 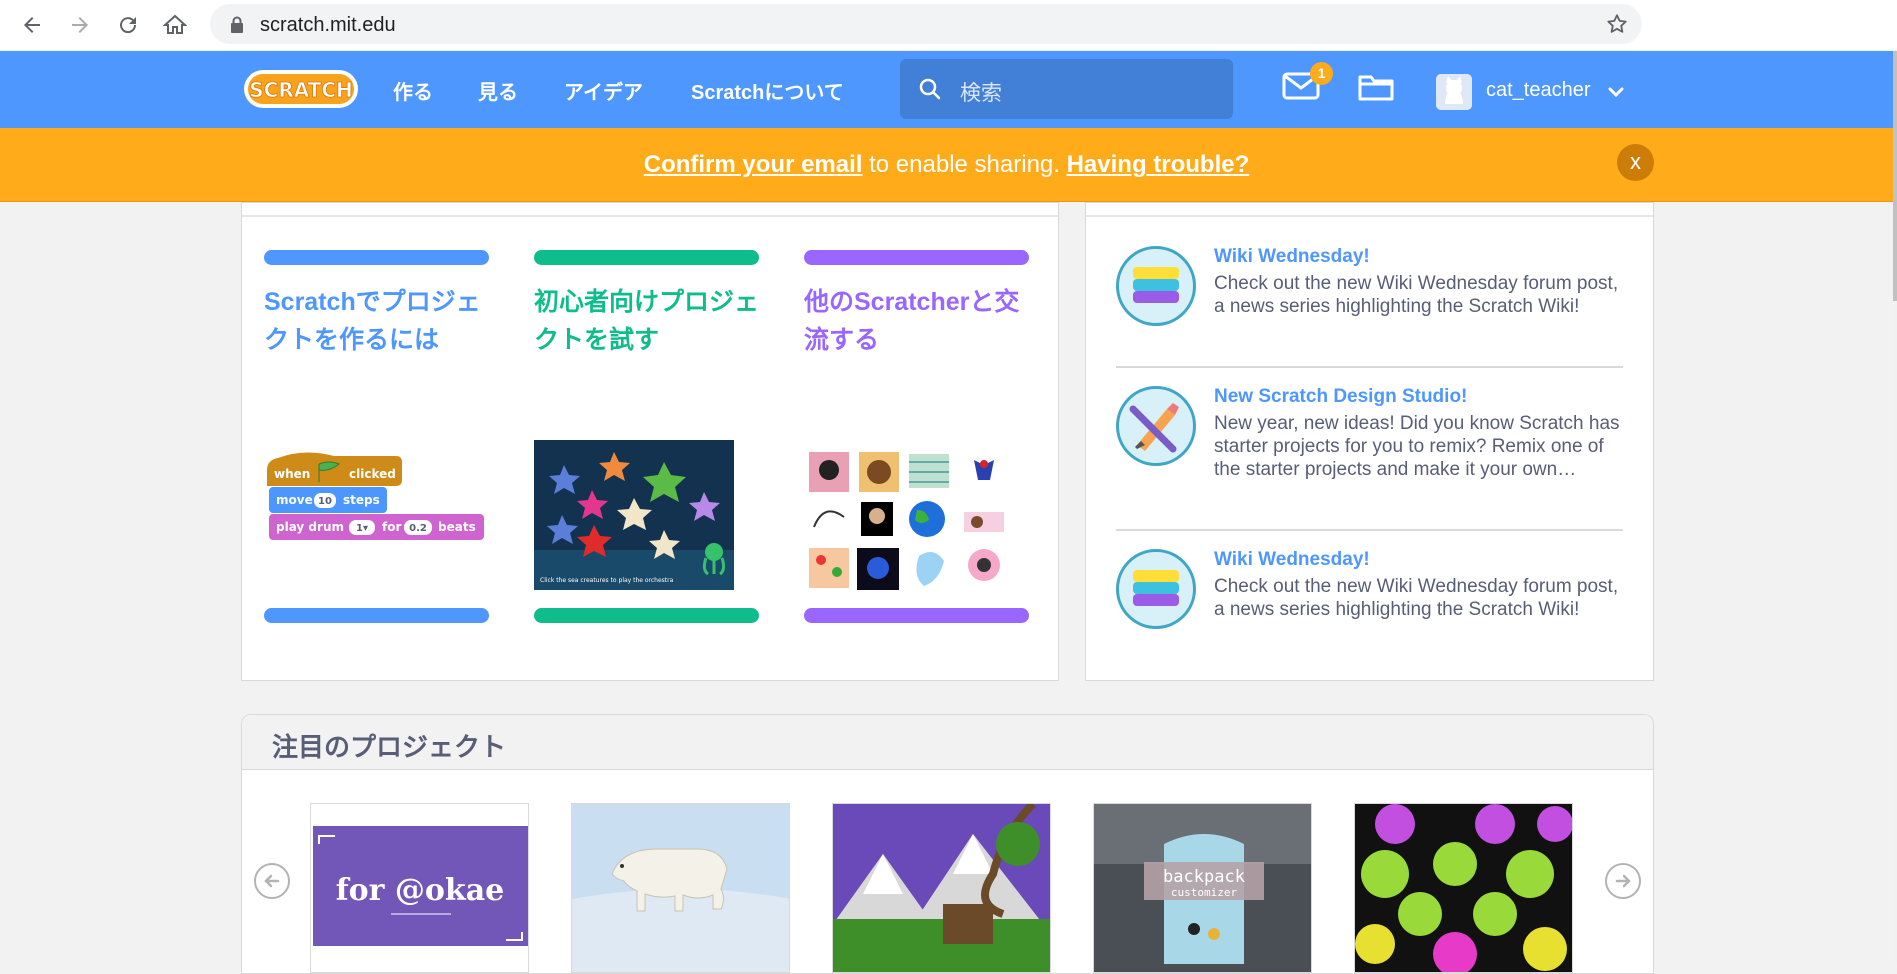 I want to click on arrow-right-icon, so click(x=1623, y=881).